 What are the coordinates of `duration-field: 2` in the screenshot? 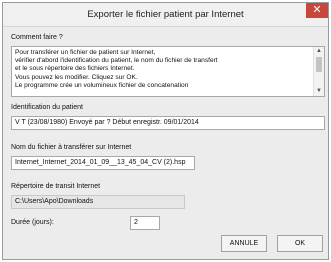 It's located at (145, 223).